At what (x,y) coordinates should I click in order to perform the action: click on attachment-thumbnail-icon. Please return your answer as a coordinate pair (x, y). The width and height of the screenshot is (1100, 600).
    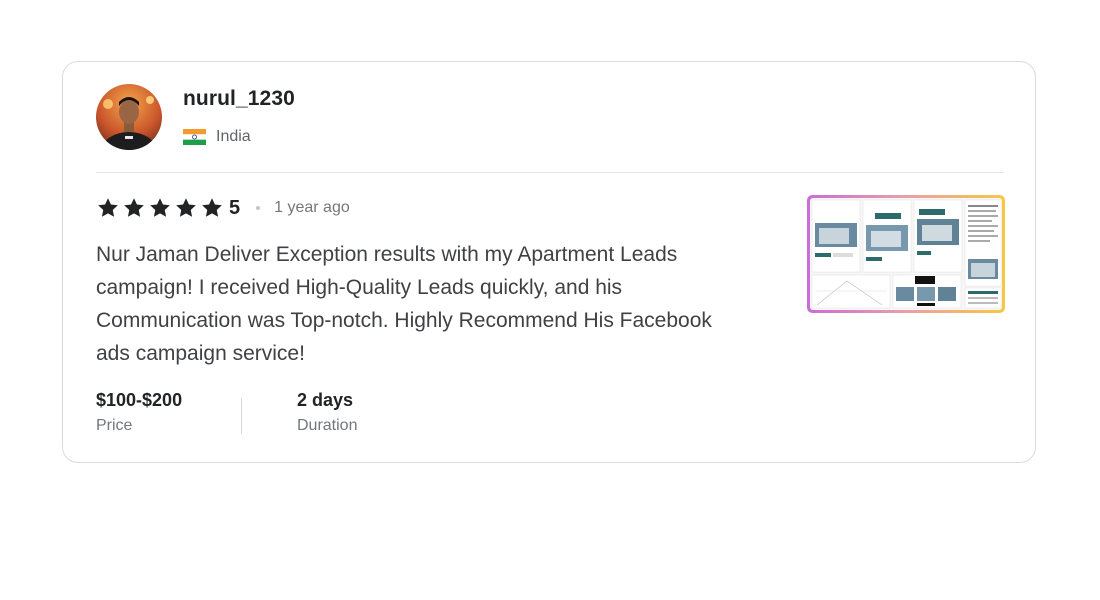
    Looking at the image, I should click on (906, 254).